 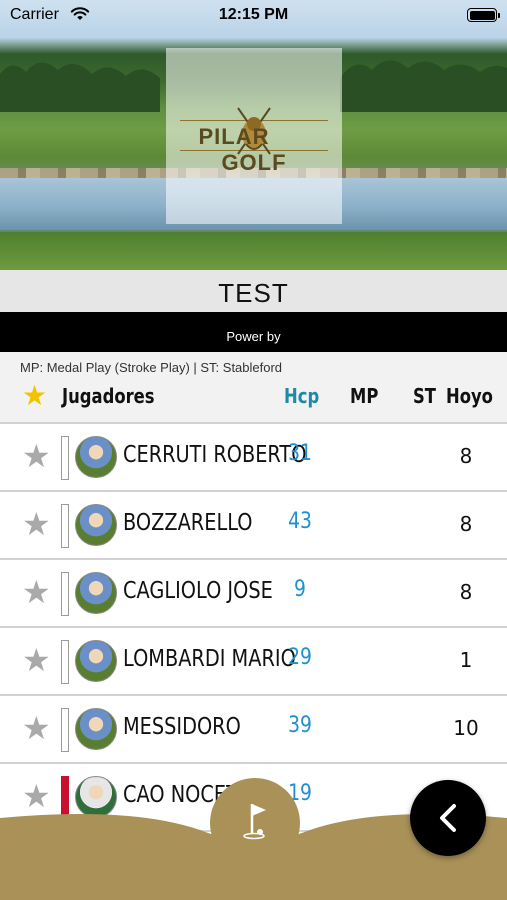 What do you see at coordinates (411, 658) in the screenshot?
I see `player-st: 3` at bounding box center [411, 658].